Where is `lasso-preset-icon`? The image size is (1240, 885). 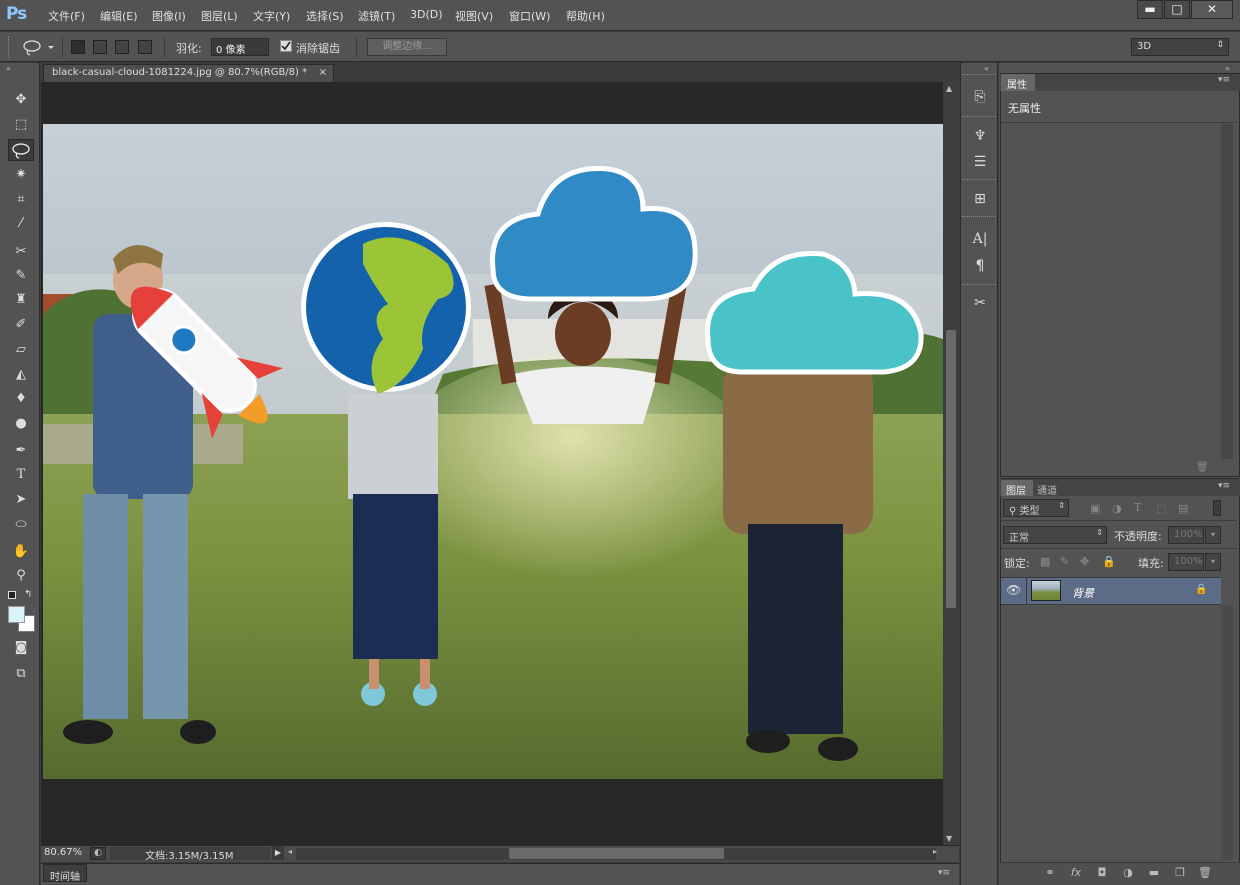 lasso-preset-icon is located at coordinates (38, 47).